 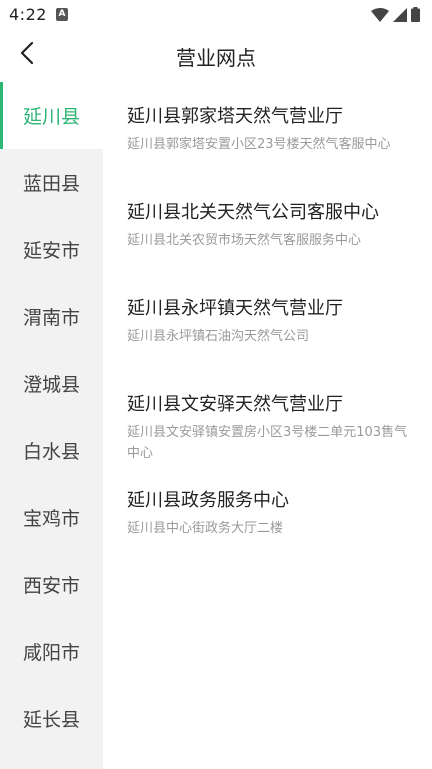 What do you see at coordinates (400, 16) in the screenshot?
I see `signal-icon` at bounding box center [400, 16].